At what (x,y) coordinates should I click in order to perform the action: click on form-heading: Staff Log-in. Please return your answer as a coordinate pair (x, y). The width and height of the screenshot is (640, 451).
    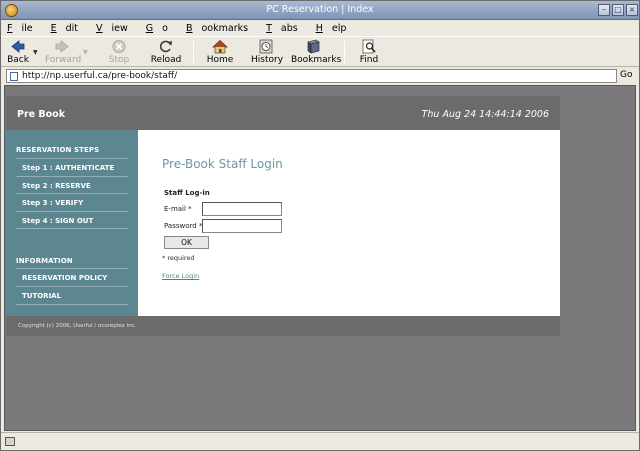
    Looking at the image, I should click on (187, 193).